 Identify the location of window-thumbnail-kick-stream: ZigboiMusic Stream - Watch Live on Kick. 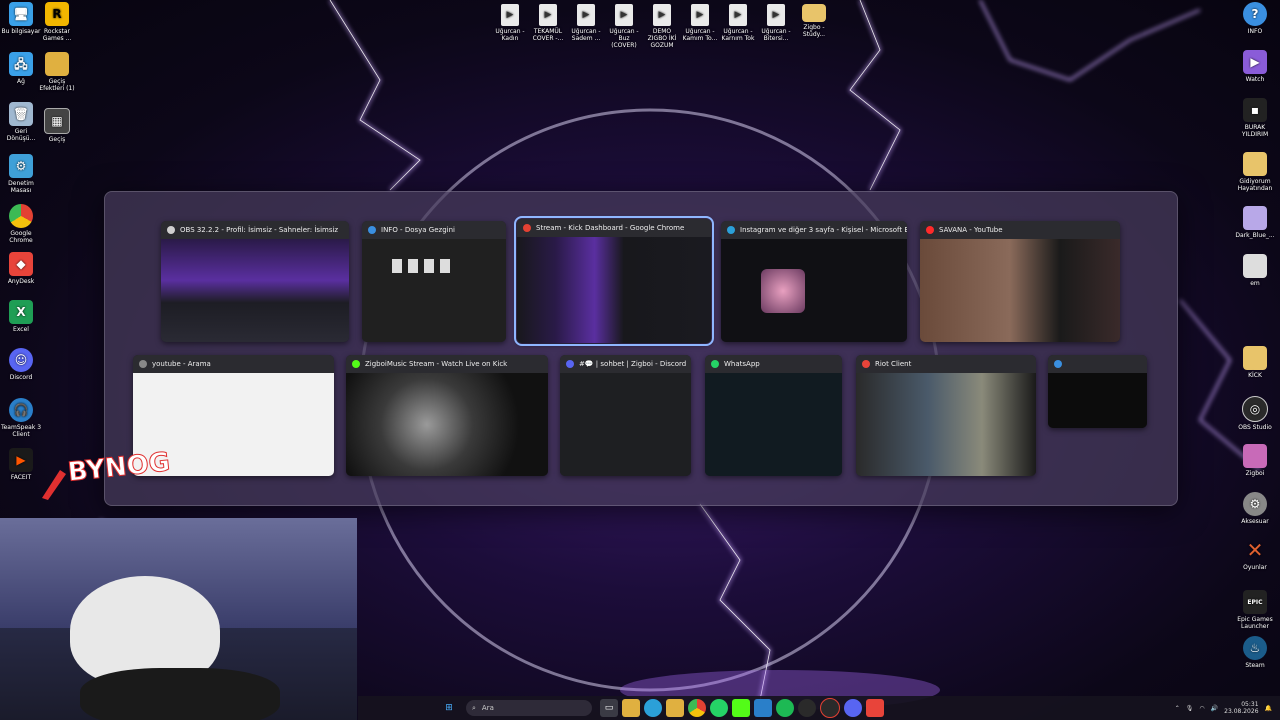
(447, 415).